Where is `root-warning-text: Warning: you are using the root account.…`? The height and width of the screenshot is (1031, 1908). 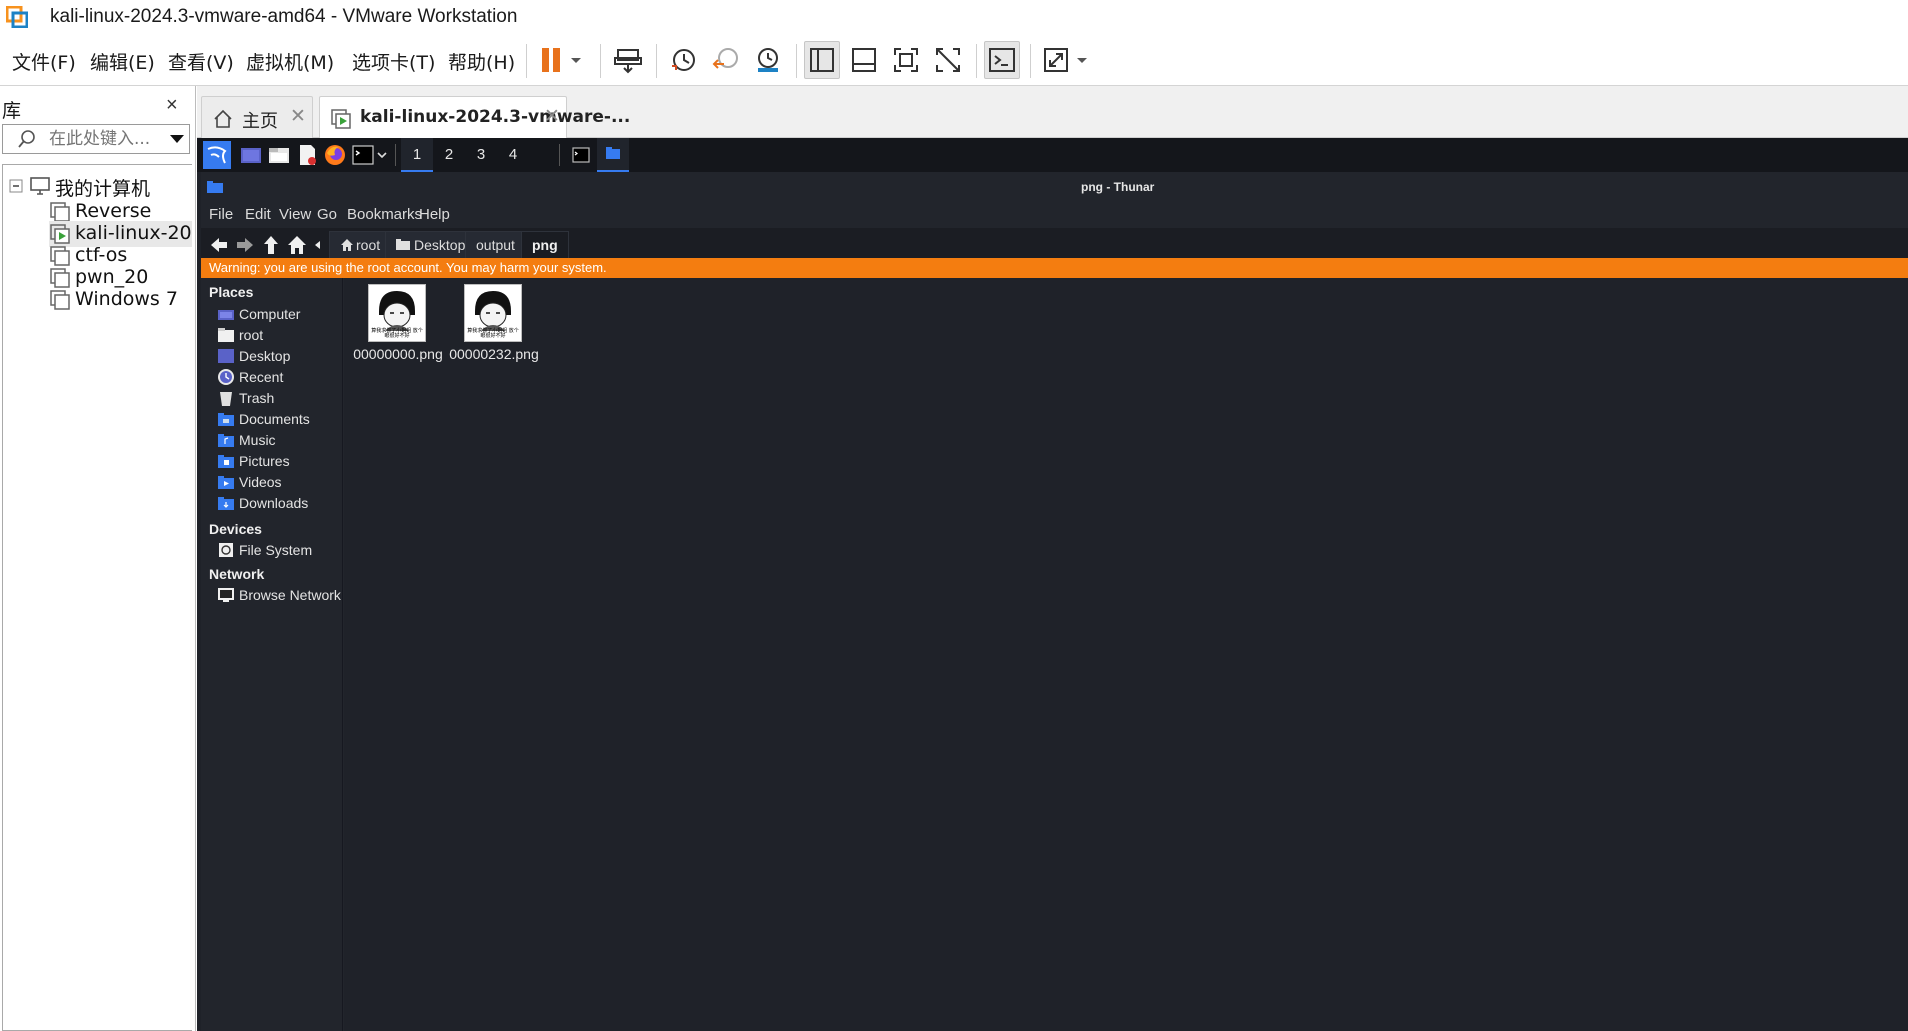
root-warning-text: Warning: you are using the root account.… is located at coordinates (408, 267).